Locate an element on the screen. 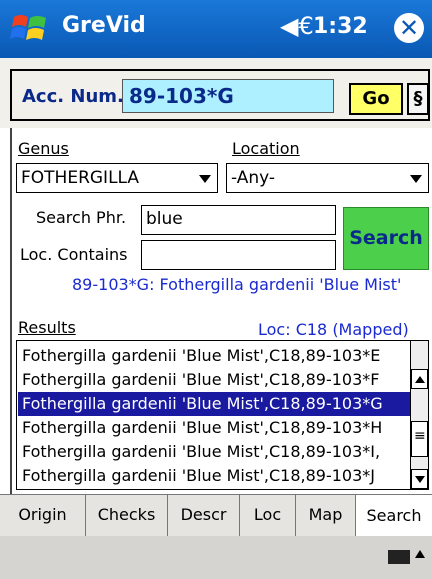 This screenshot has height=579, width=432. scroll-up-arrow-icon is located at coordinates (419, 379).